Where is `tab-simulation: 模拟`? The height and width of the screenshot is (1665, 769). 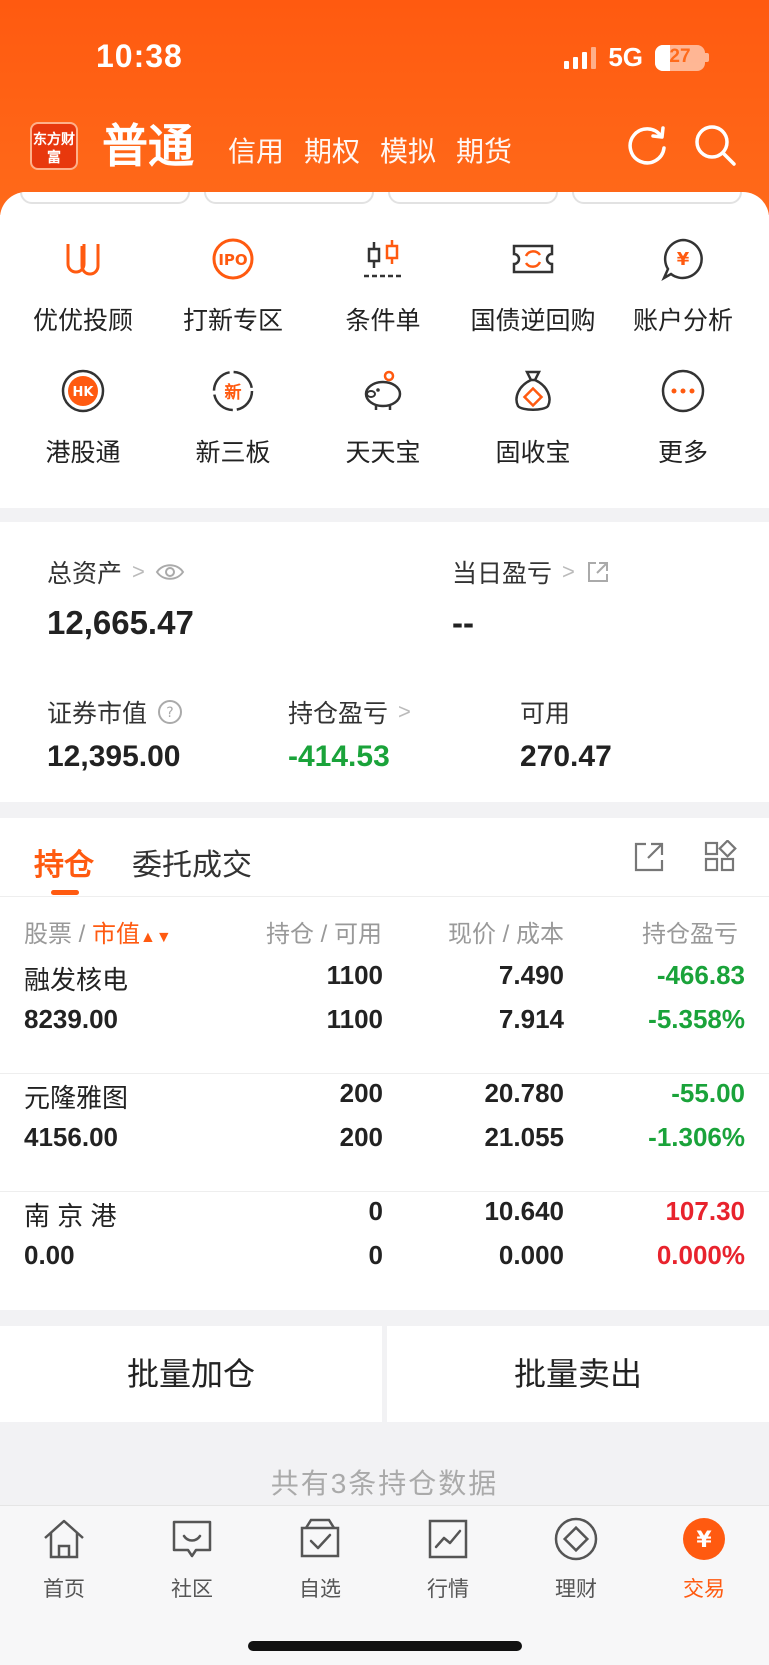 tab-simulation: 模拟 is located at coordinates (408, 153).